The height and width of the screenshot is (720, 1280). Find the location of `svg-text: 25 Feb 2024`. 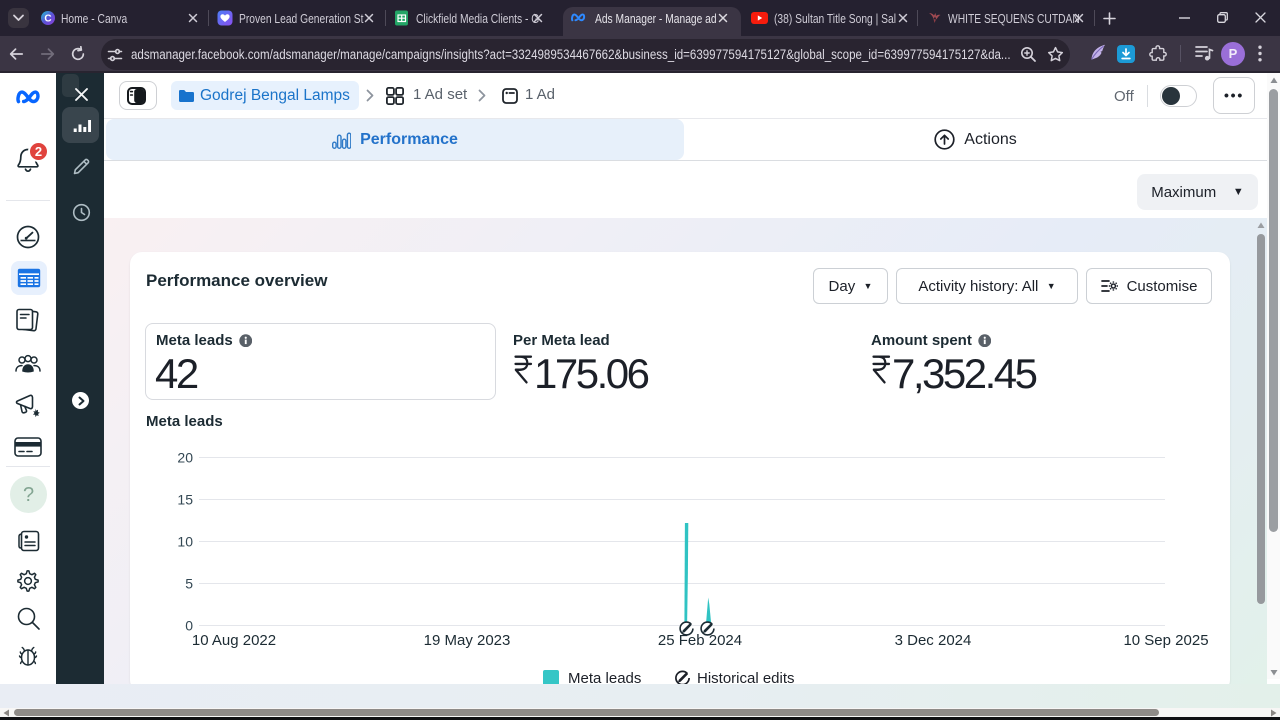

svg-text: 25 Feb 2024 is located at coordinates (700, 640).